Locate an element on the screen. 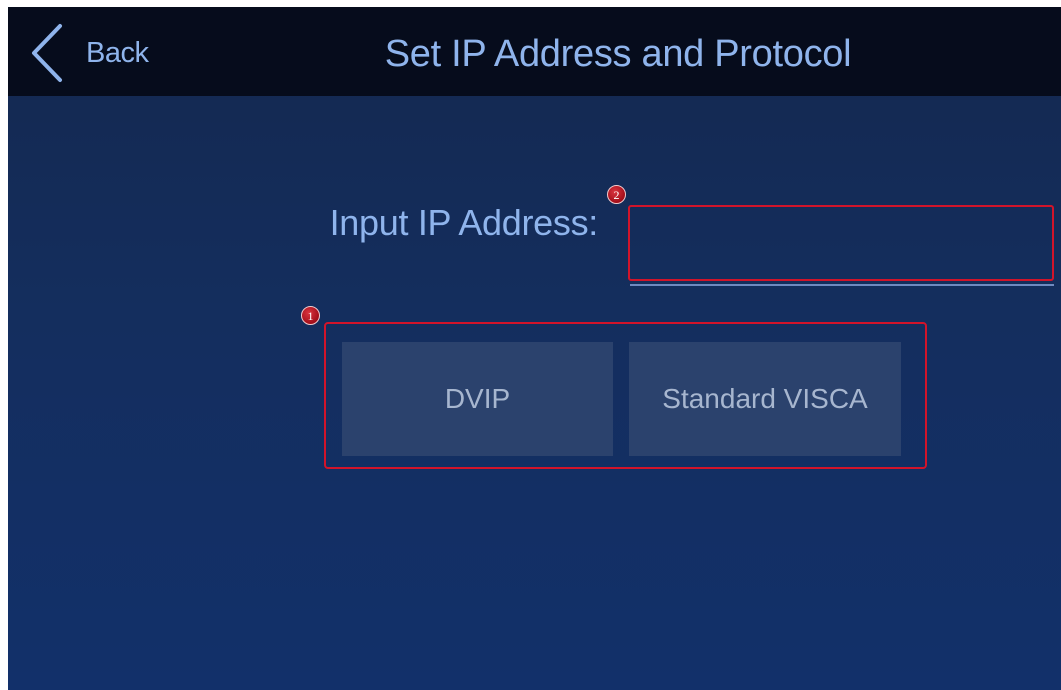  dvip-button: DVIP is located at coordinates (477, 399).